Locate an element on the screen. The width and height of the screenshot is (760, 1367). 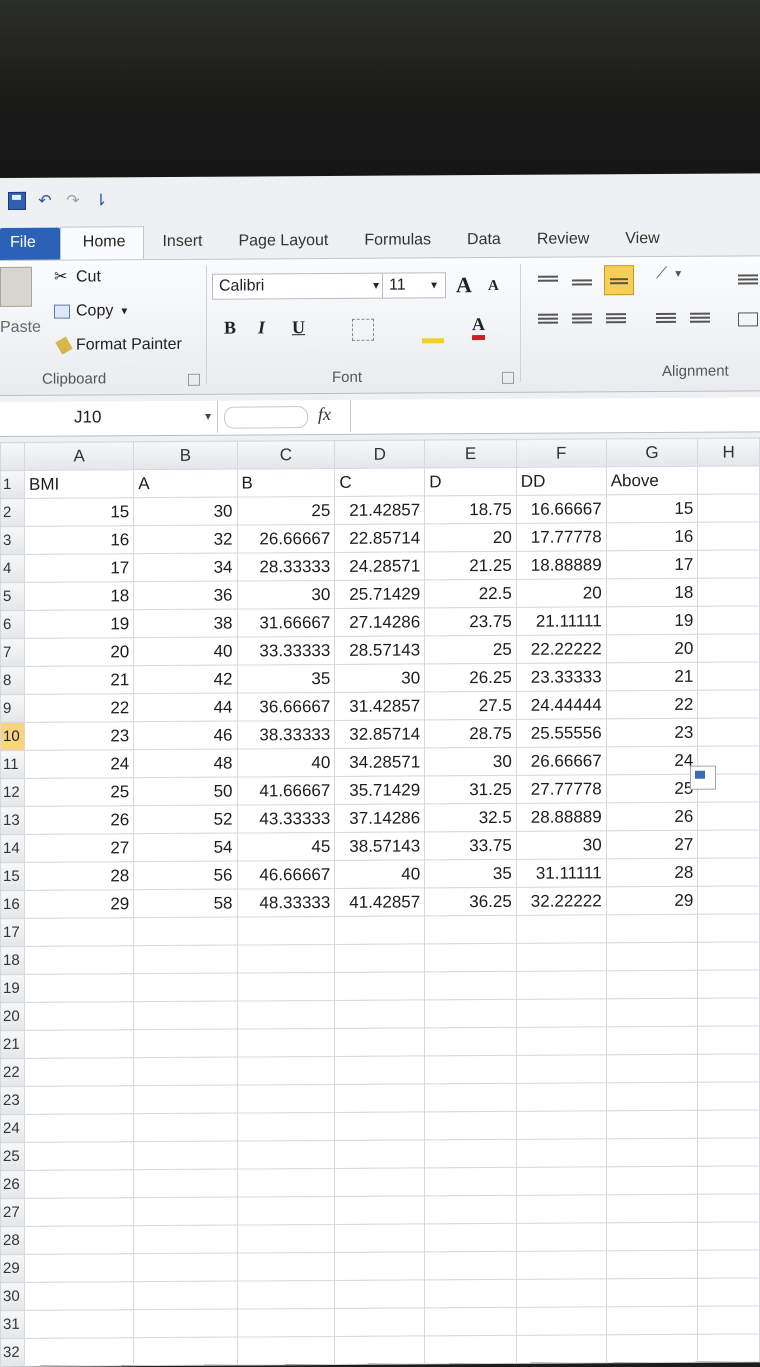
cell-b12: 50 is located at coordinates (185, 791).